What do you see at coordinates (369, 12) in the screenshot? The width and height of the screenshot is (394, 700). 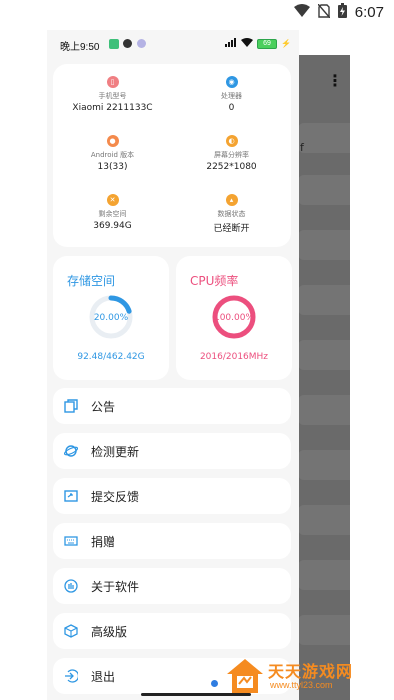 I see `system-clock: 6:07` at bounding box center [369, 12].